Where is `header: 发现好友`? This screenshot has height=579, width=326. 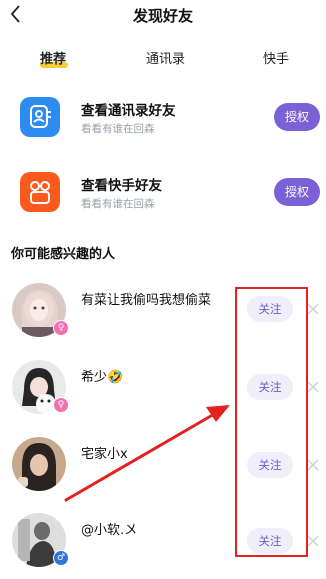
header: 发现好友 is located at coordinates (163, 15).